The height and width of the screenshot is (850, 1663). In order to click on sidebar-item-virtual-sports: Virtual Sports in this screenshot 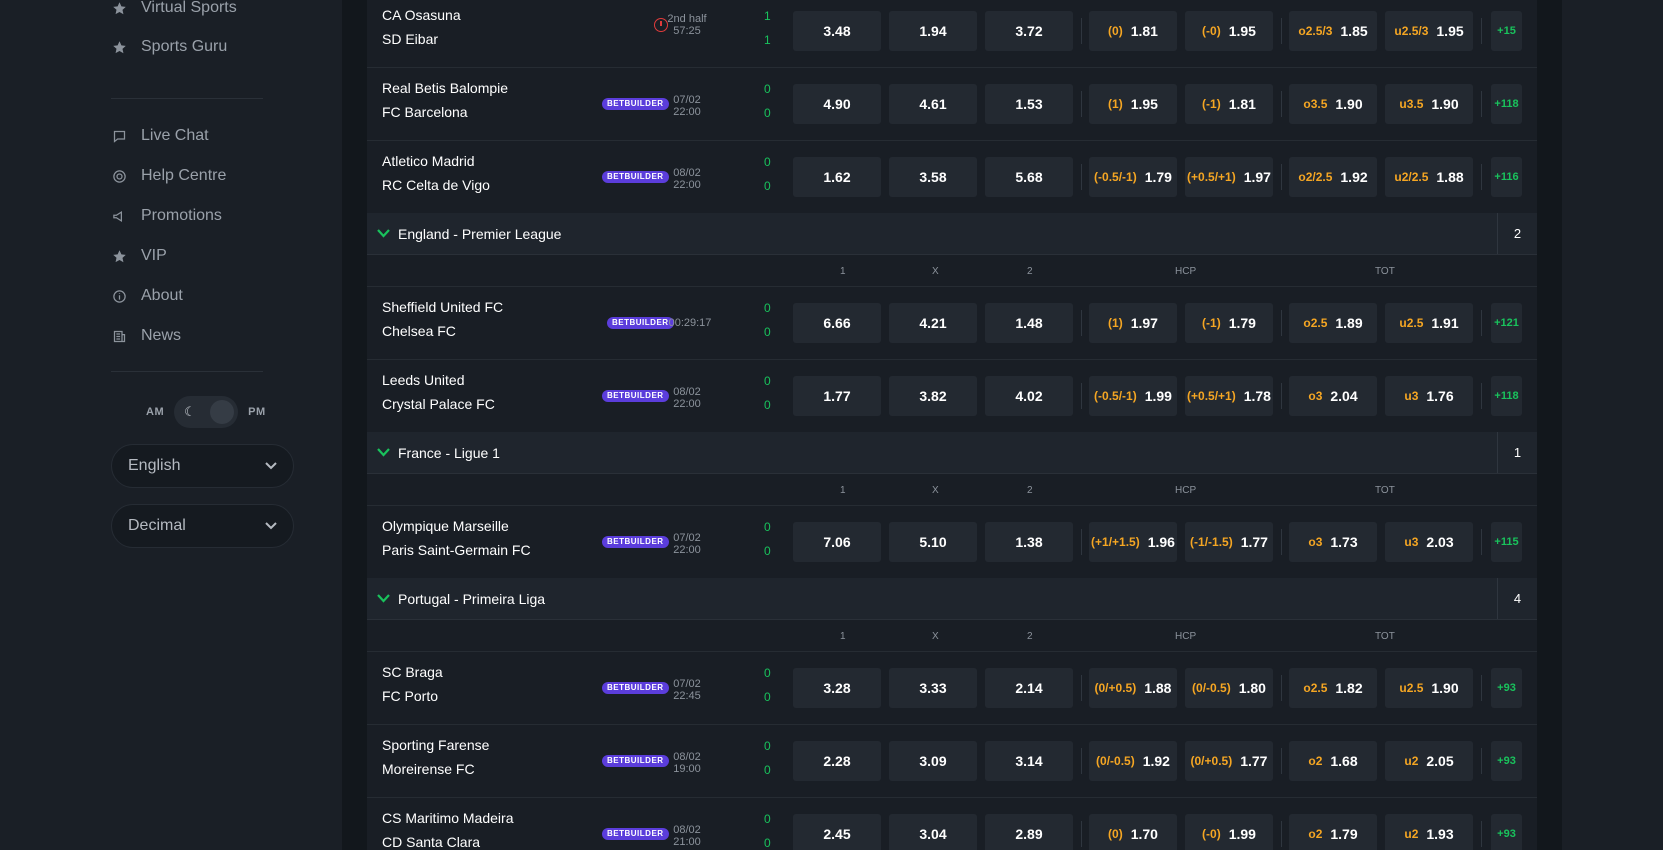, I will do `click(174, 10)`.